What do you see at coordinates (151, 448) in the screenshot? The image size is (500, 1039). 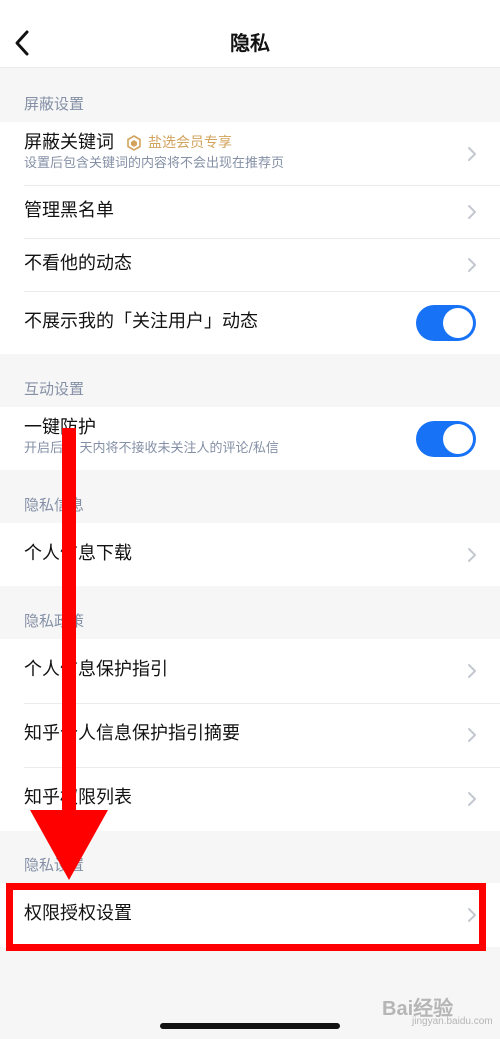 I see `row-subtitle: 开启后 7 天内将不接收未关注人的评论/私信` at bounding box center [151, 448].